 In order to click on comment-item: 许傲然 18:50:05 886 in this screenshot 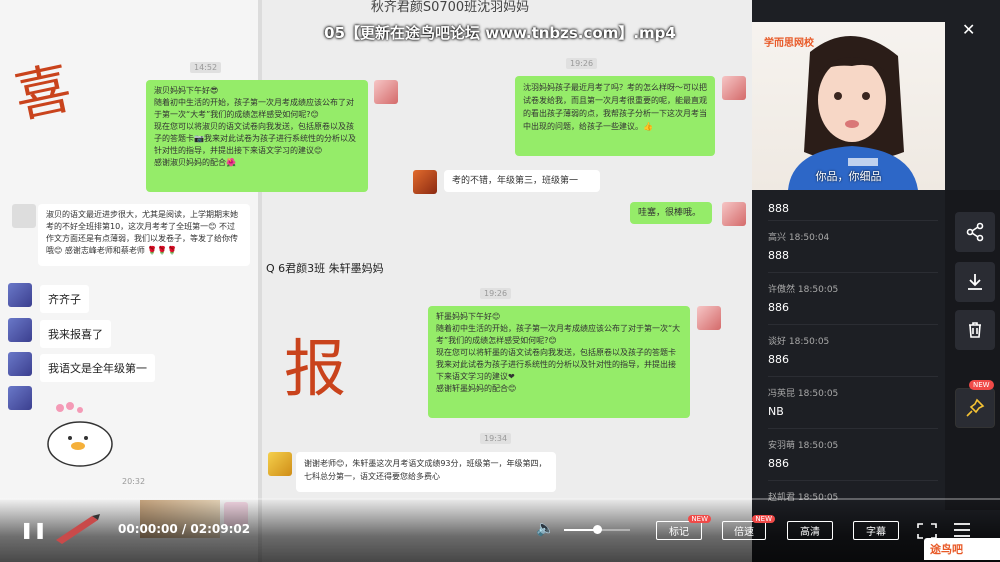, I will do `click(853, 293)`.